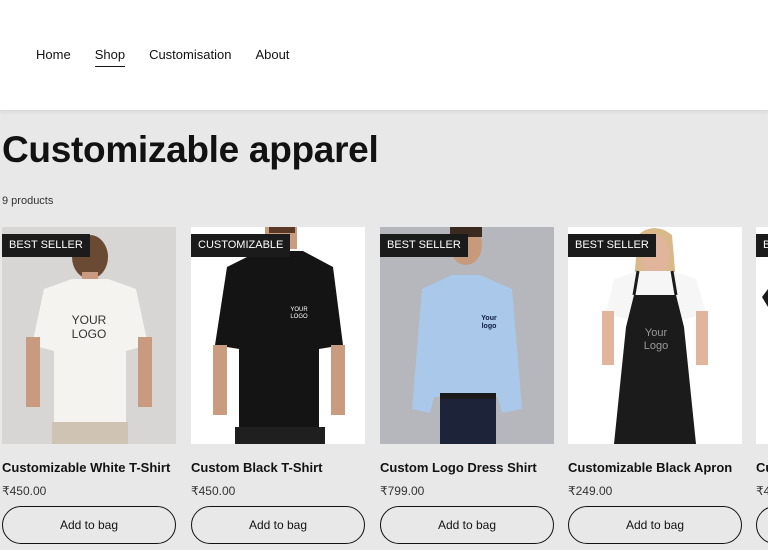 This screenshot has width=768, height=550. I want to click on product-count: 9 products, so click(28, 201).